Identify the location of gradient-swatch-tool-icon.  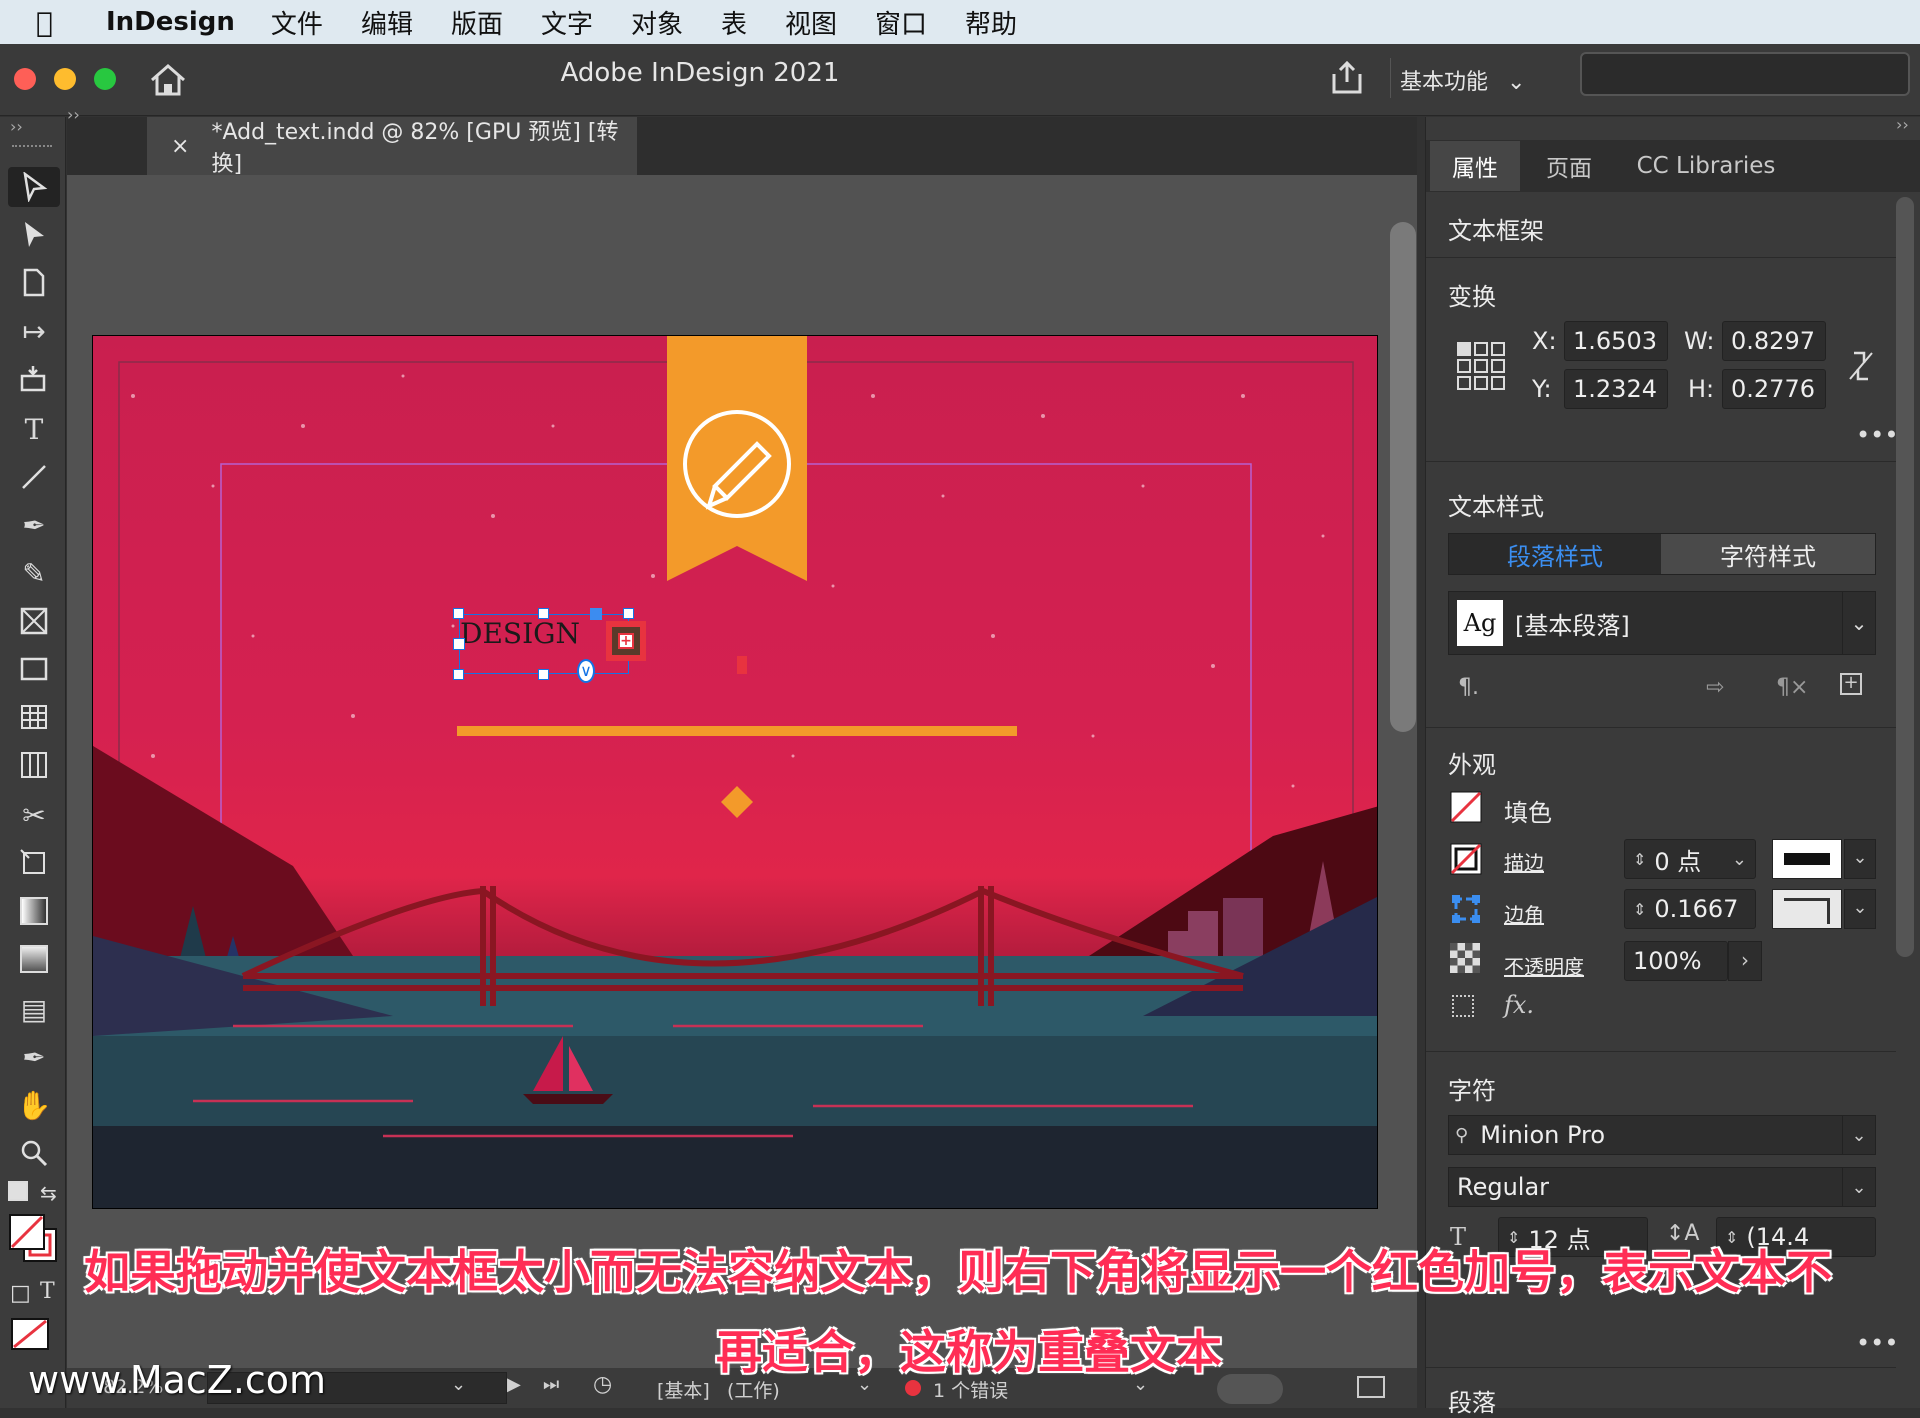
(34, 911).